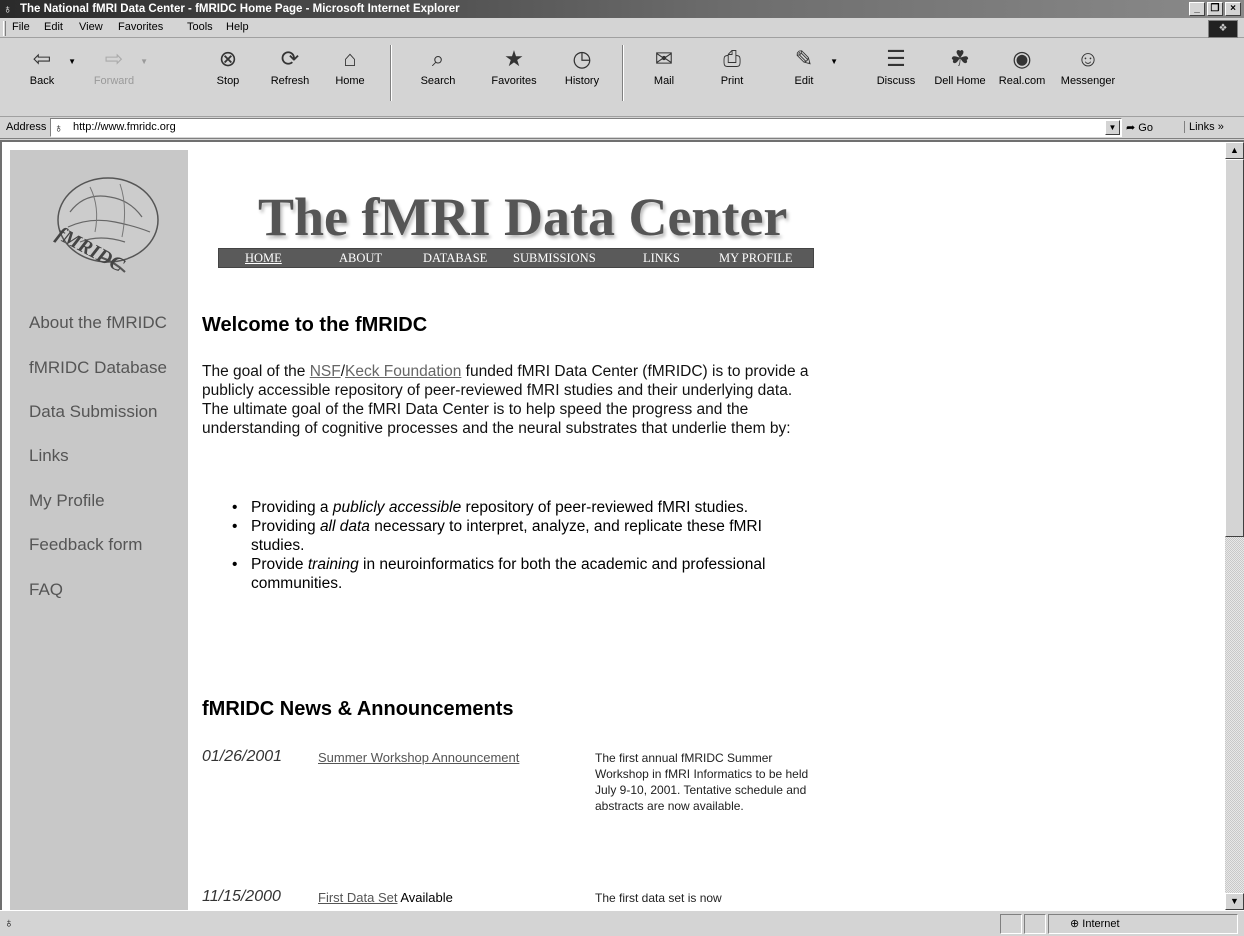  I want to click on messenger-button: ☺ Messenger, so click(1088, 65).